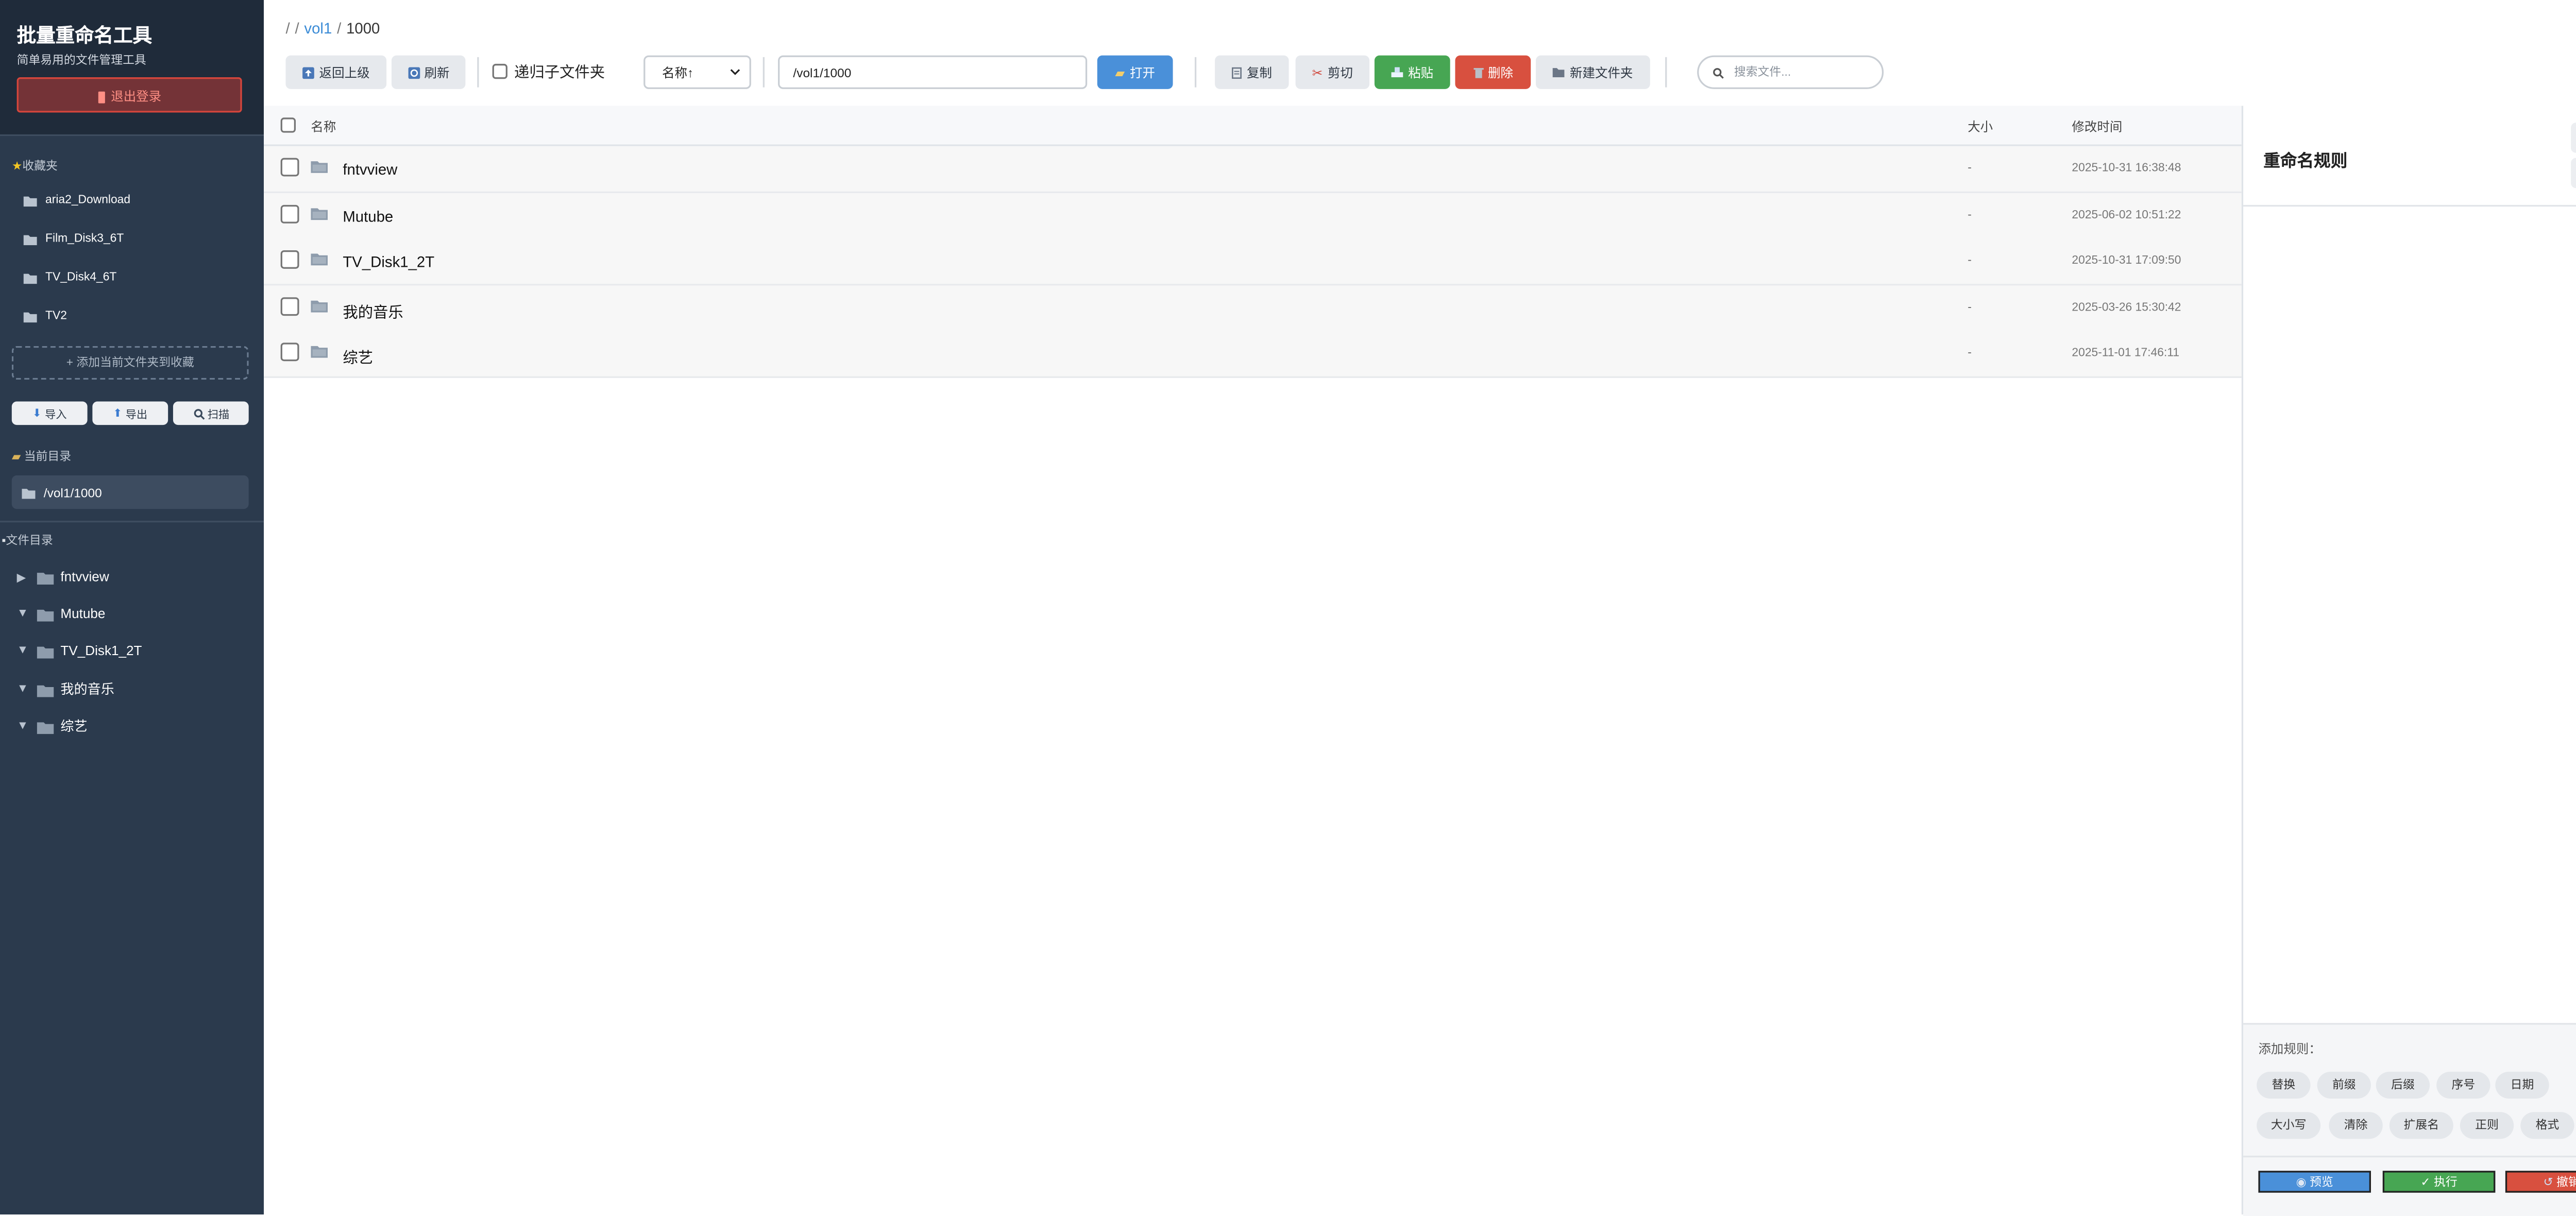 The width and height of the screenshot is (2576, 1216). Describe the element at coordinates (2439, 1182) in the screenshot. I see `execute-button: ✓ 执行` at that location.